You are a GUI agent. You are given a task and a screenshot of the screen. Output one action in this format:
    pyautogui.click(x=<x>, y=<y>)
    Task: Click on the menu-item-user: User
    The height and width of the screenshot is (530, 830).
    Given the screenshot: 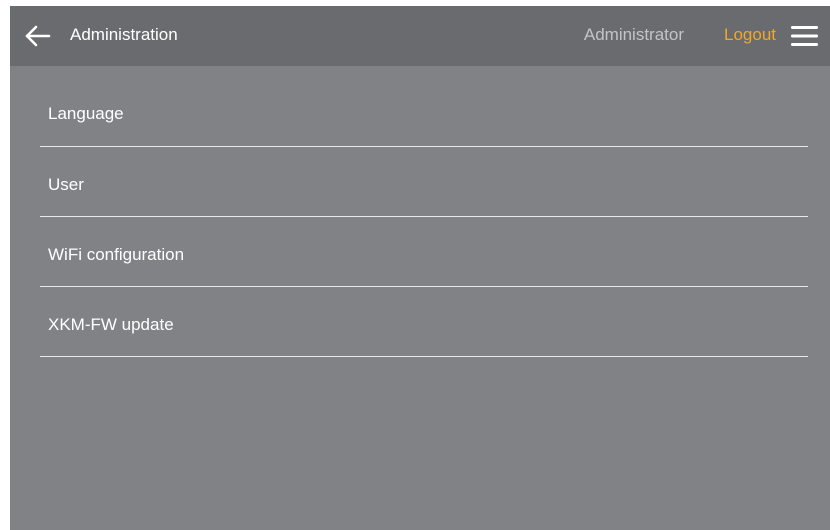 What is the action you would take?
    pyautogui.click(x=424, y=182)
    